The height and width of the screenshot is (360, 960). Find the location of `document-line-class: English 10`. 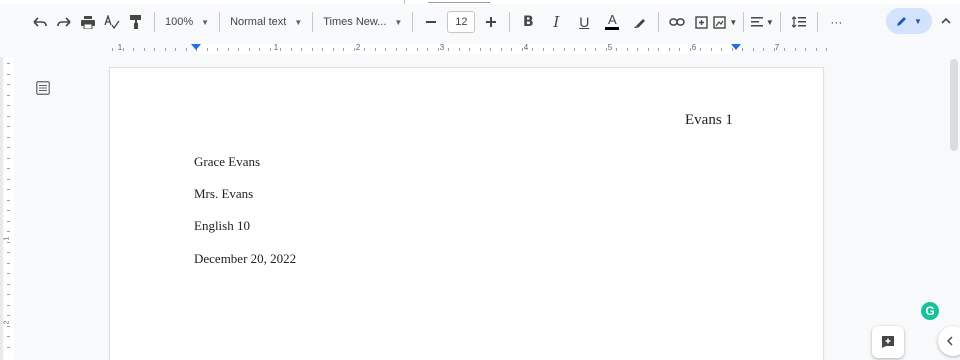

document-line-class: English 10 is located at coordinates (222, 226).